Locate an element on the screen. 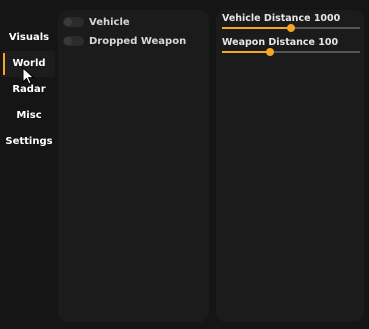 The image size is (369, 329). vehicle-distance-slider-block: Vehicle Distance 1000 is located at coordinates (291, 22).